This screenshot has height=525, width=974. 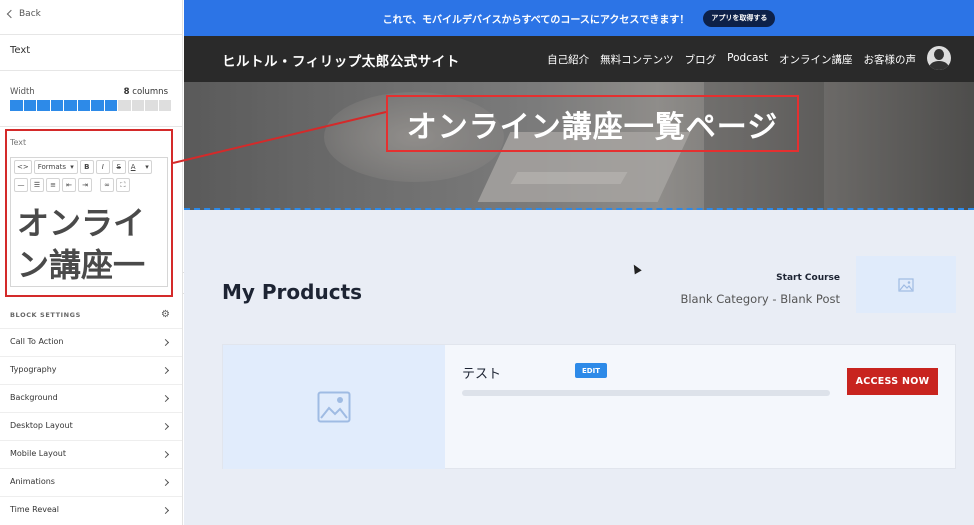 I want to click on settings-item-animations: Animations, so click(x=91, y=482).